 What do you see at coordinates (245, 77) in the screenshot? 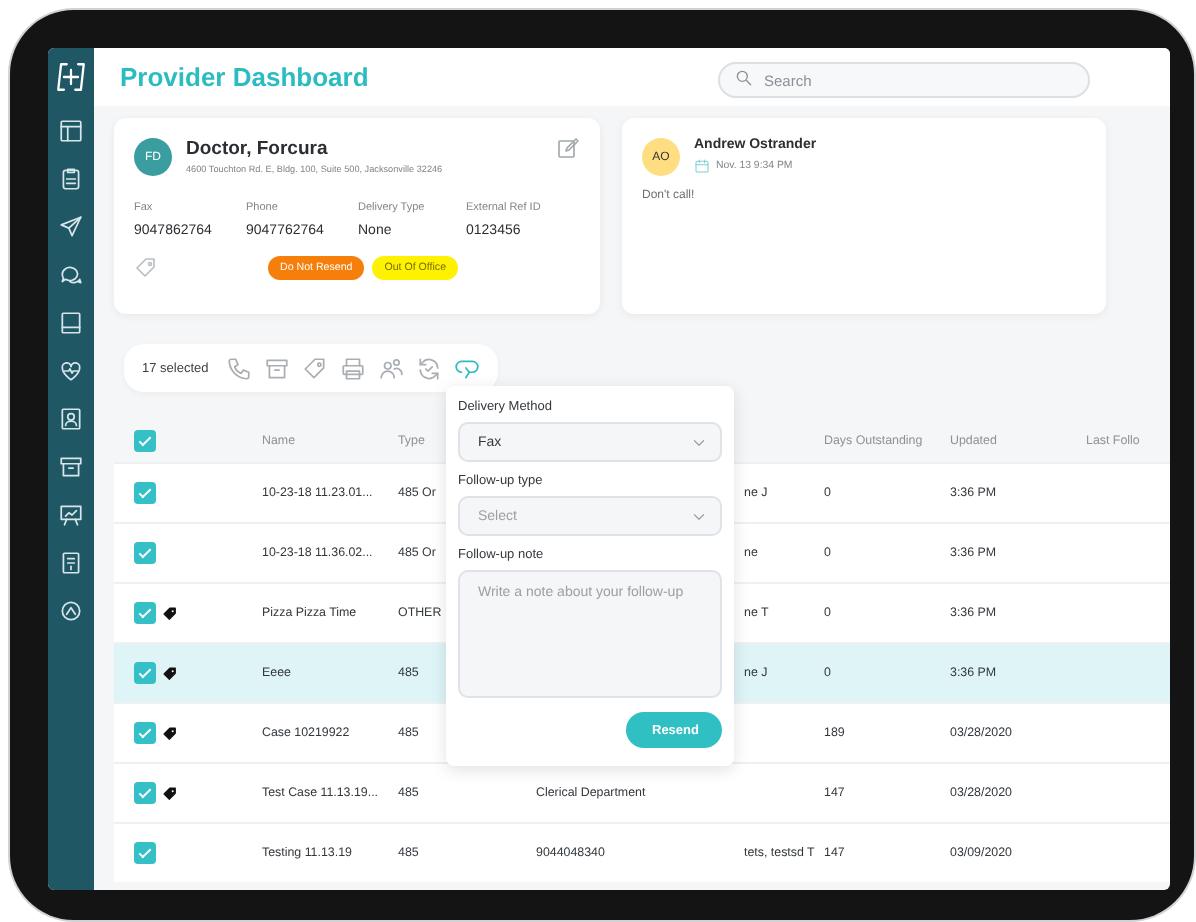
I see `page-title: Provider Dashboard` at bounding box center [245, 77].